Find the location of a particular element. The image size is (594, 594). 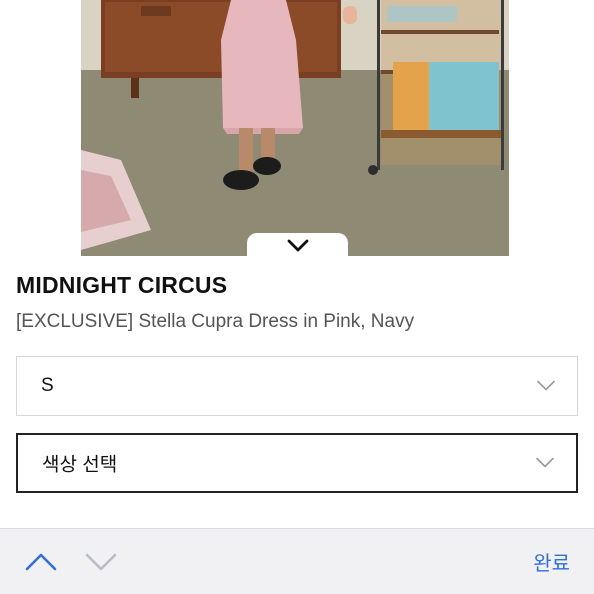

next-field-button is located at coordinates (101, 561).